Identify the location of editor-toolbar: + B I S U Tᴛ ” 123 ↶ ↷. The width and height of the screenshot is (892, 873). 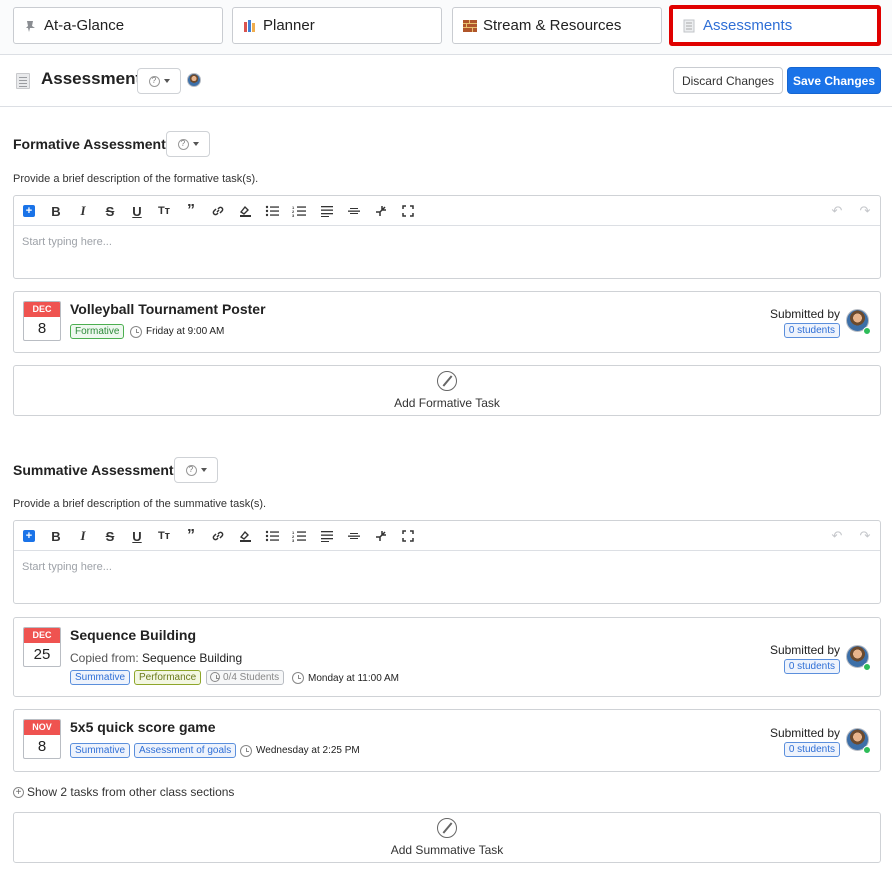
(447, 211).